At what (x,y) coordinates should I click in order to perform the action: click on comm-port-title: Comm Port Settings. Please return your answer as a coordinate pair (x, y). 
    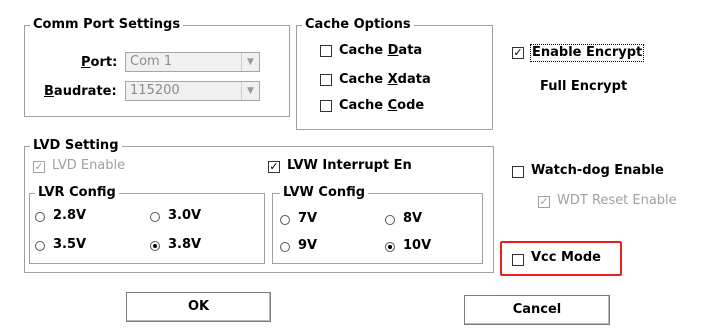
    Looking at the image, I should click on (107, 25).